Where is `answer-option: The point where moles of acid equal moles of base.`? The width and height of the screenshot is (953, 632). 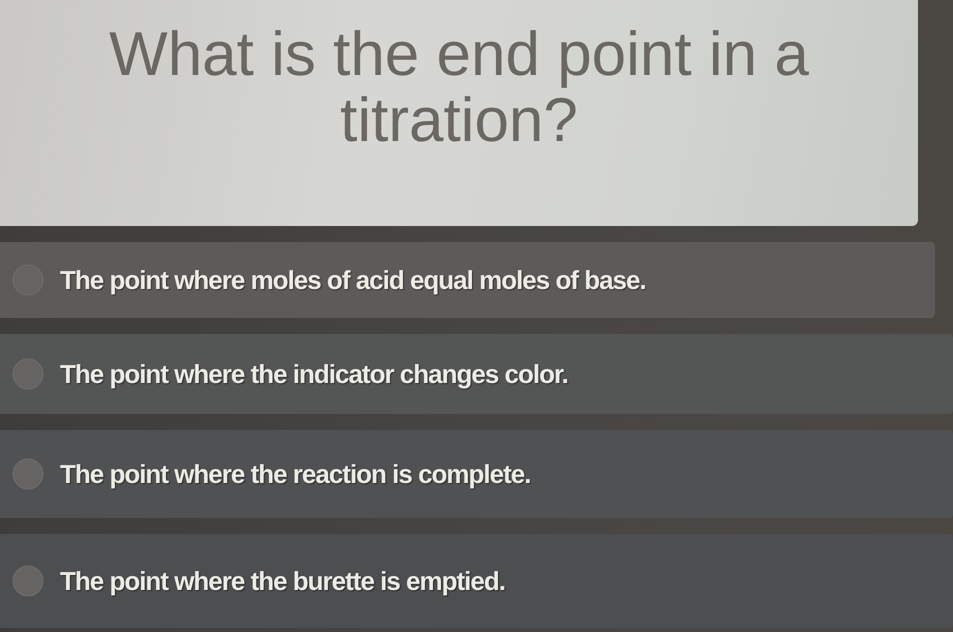 answer-option: The point where moles of acid equal moles of base. is located at coordinates (467, 280).